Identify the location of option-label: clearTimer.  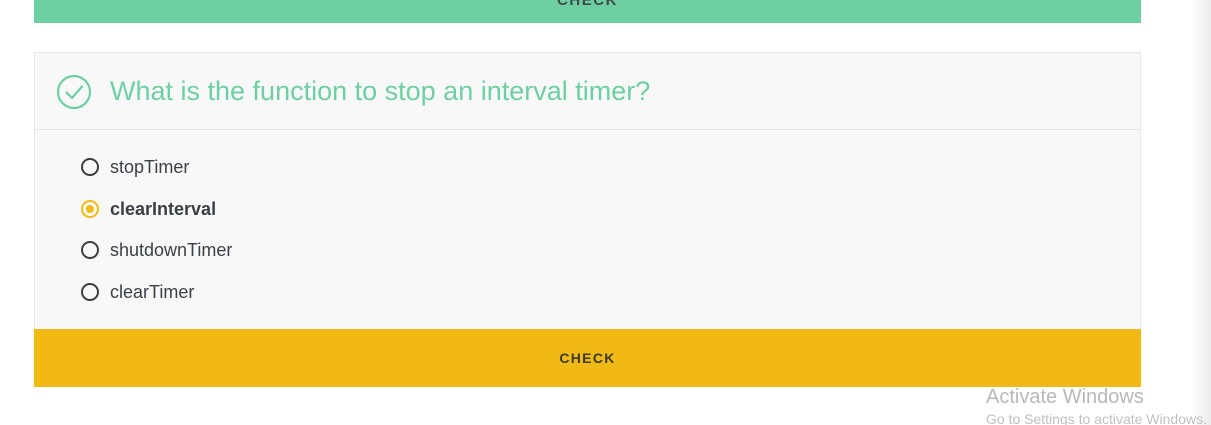
(152, 291).